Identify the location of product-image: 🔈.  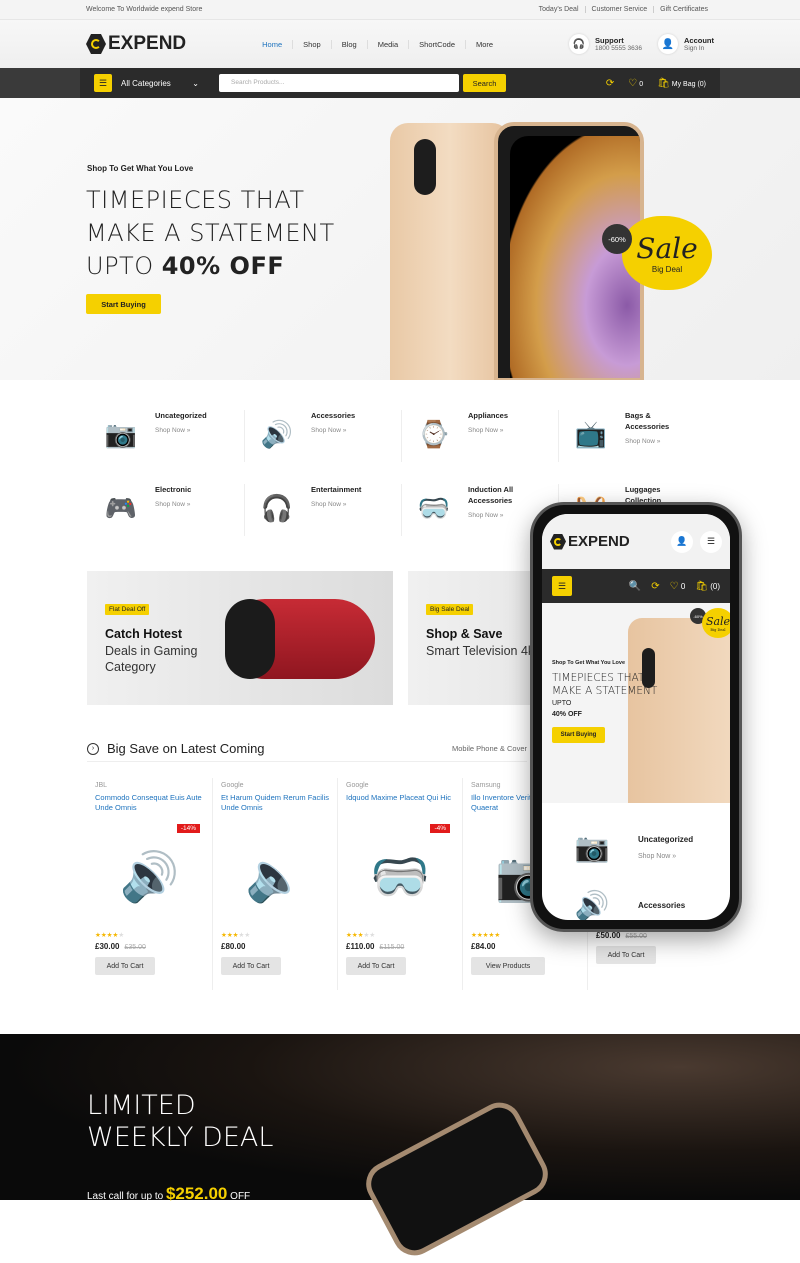
(275, 876).